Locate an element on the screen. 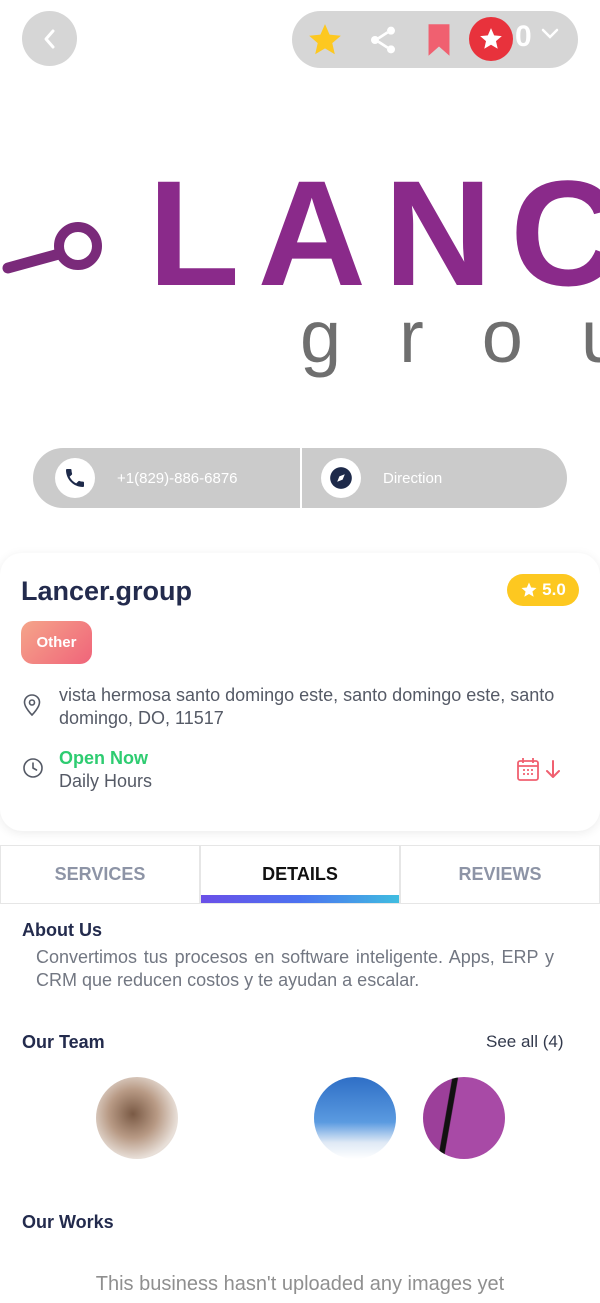  location-pin-icon is located at coordinates (32, 705).